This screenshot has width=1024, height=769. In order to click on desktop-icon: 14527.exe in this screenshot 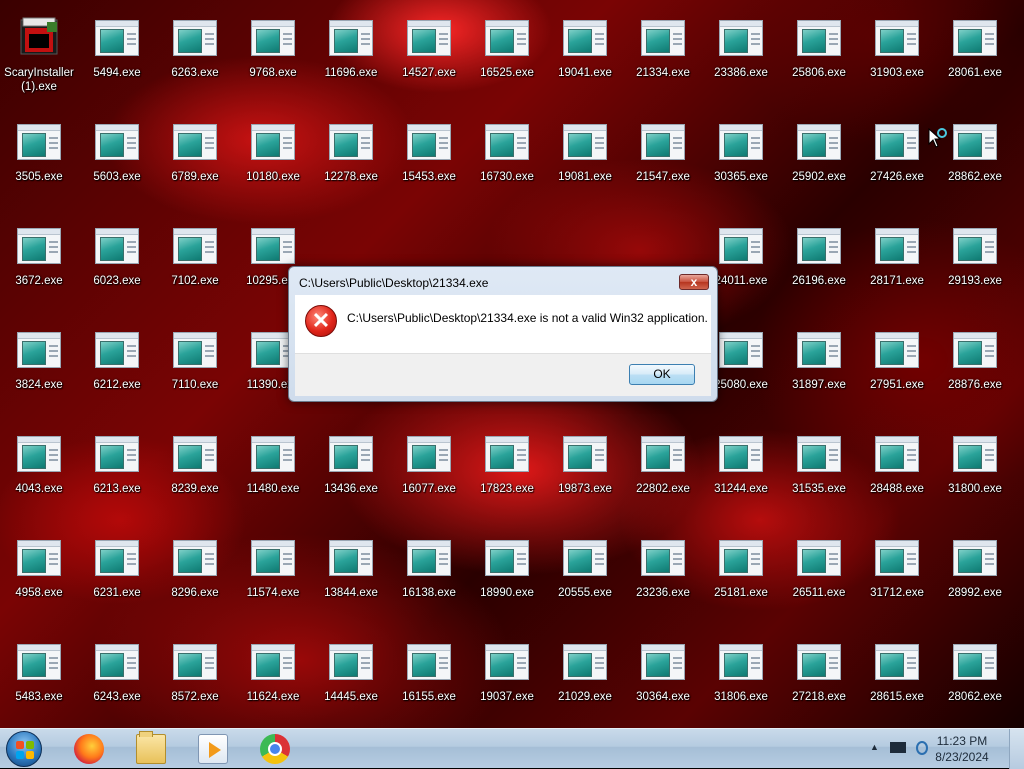, I will do `click(429, 58)`.